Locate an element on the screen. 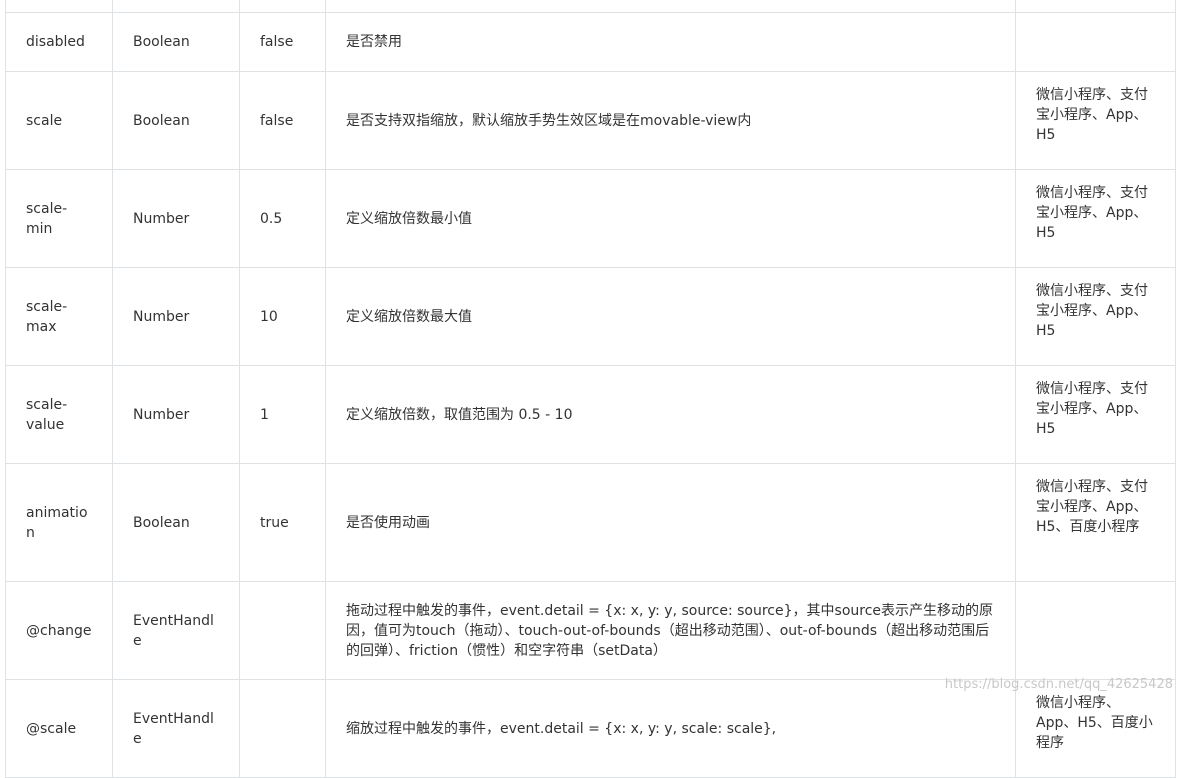 The width and height of the screenshot is (1181, 778). attr-desc-cell: 定义缩放倍数，取值范围为 0.5 - 10 is located at coordinates (670, 414).